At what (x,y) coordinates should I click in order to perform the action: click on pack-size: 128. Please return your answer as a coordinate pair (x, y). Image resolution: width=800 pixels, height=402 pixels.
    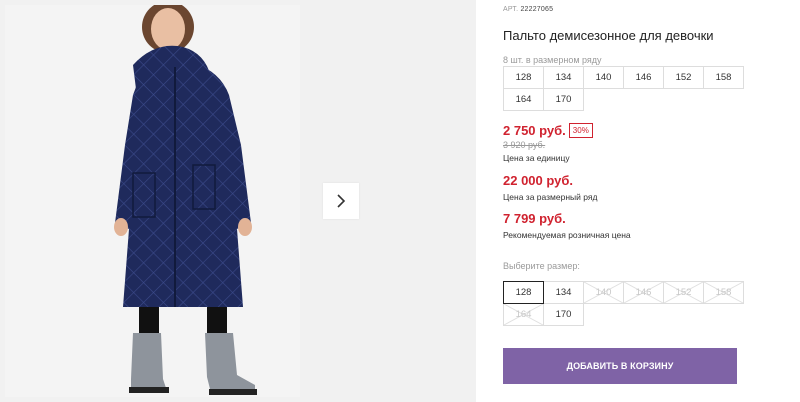
    Looking at the image, I should click on (523, 77).